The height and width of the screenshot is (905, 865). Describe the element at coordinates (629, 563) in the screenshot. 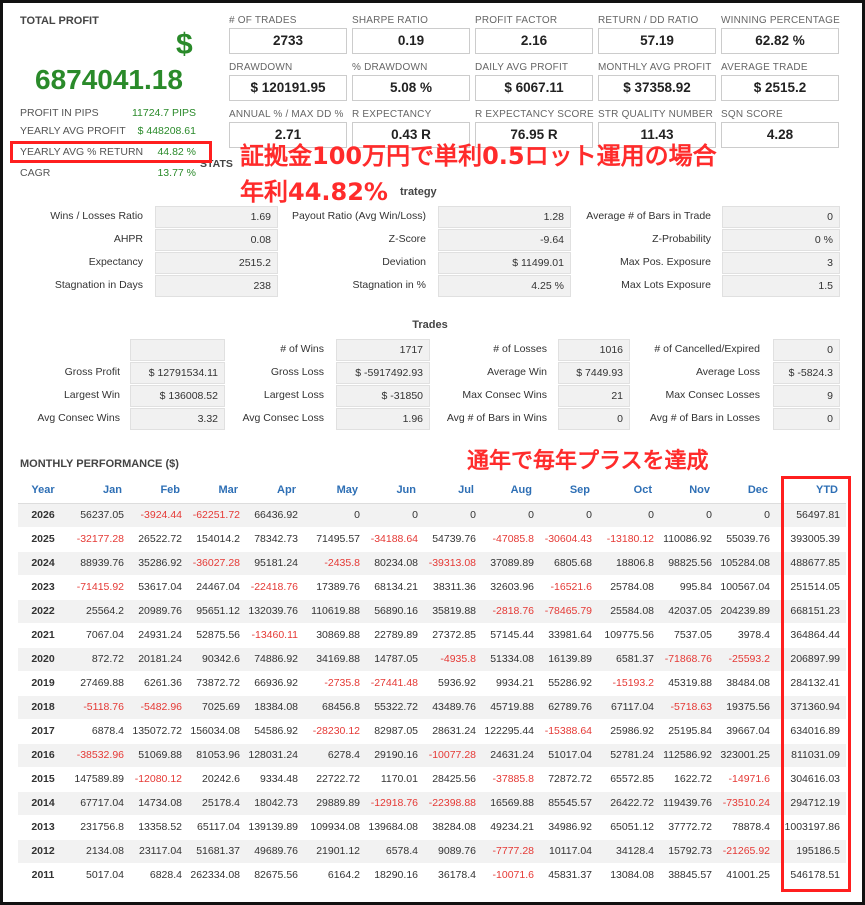

I see `month-cell: 18806.8` at that location.